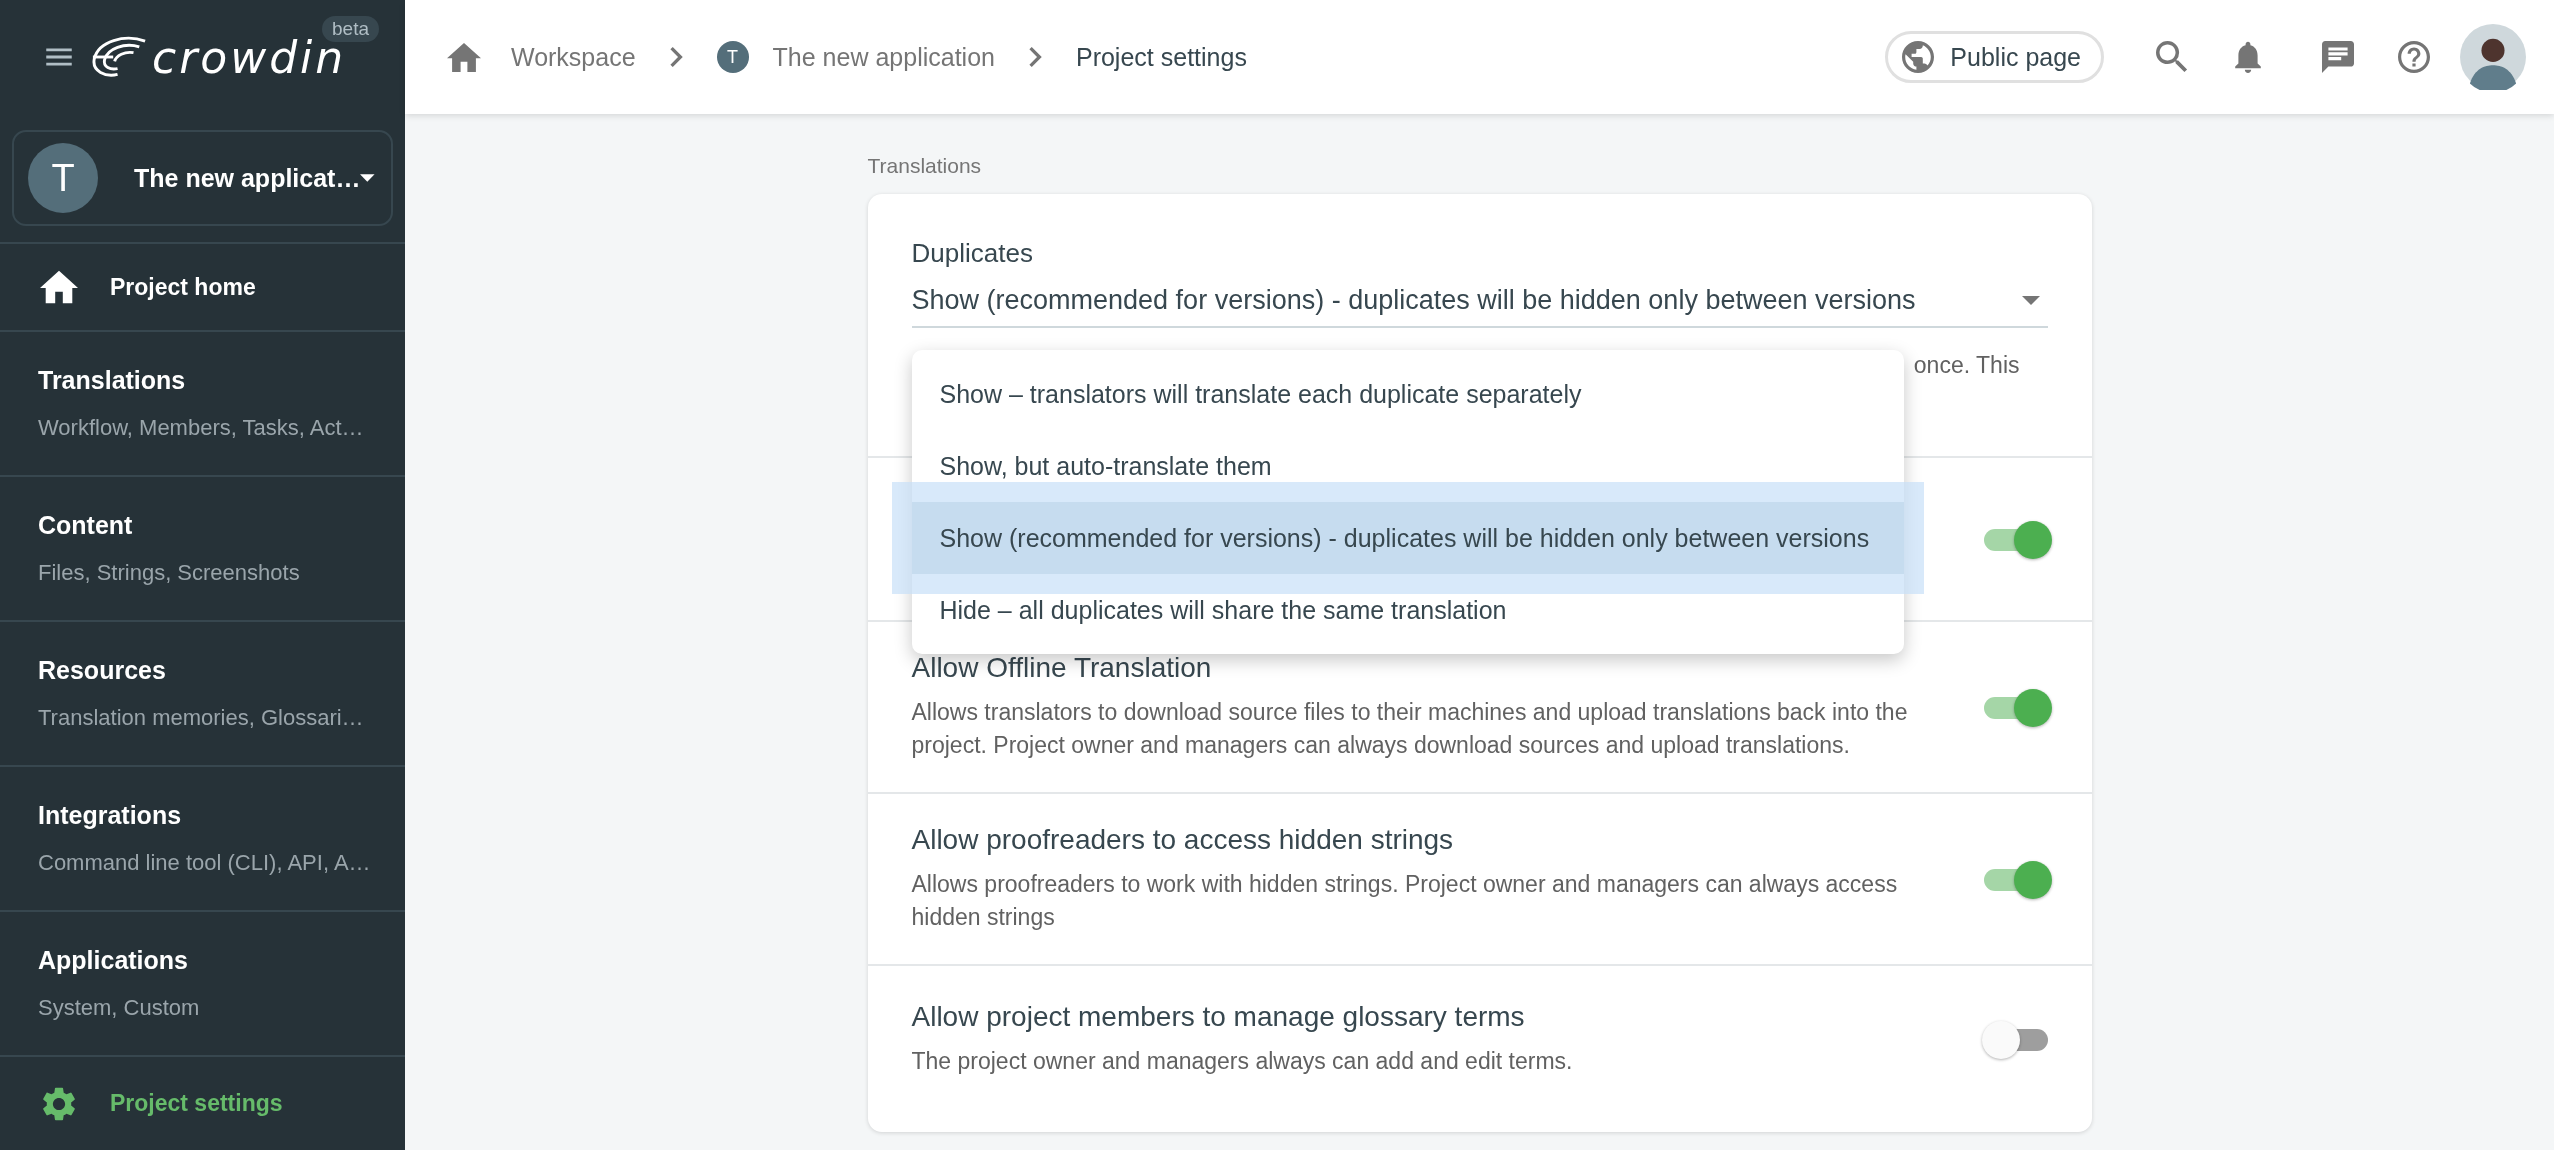  I want to click on setting-description: The project owner and managers always can add and edit terms., so click(1242, 1061).